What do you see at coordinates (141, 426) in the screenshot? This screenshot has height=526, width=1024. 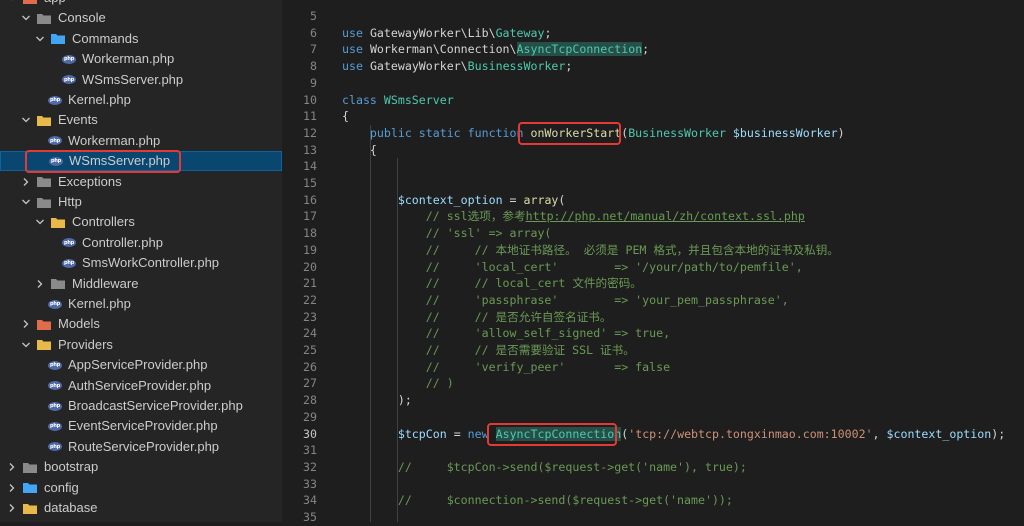 I see `file-item: php EventServiceProvider.php` at bounding box center [141, 426].